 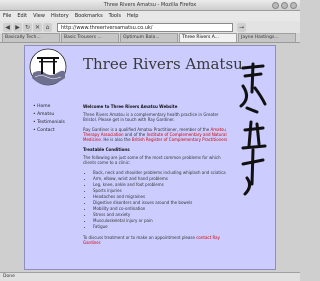 What do you see at coordinates (115, 16) in the screenshot?
I see `menu-tools: Tools` at bounding box center [115, 16].